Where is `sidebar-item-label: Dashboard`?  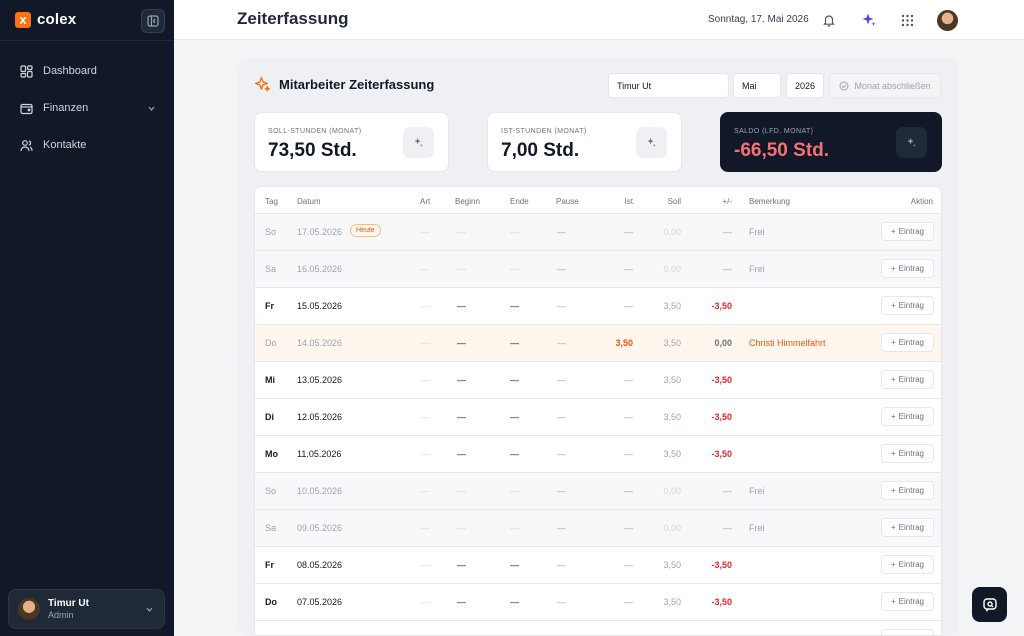 sidebar-item-label: Dashboard is located at coordinates (70, 71).